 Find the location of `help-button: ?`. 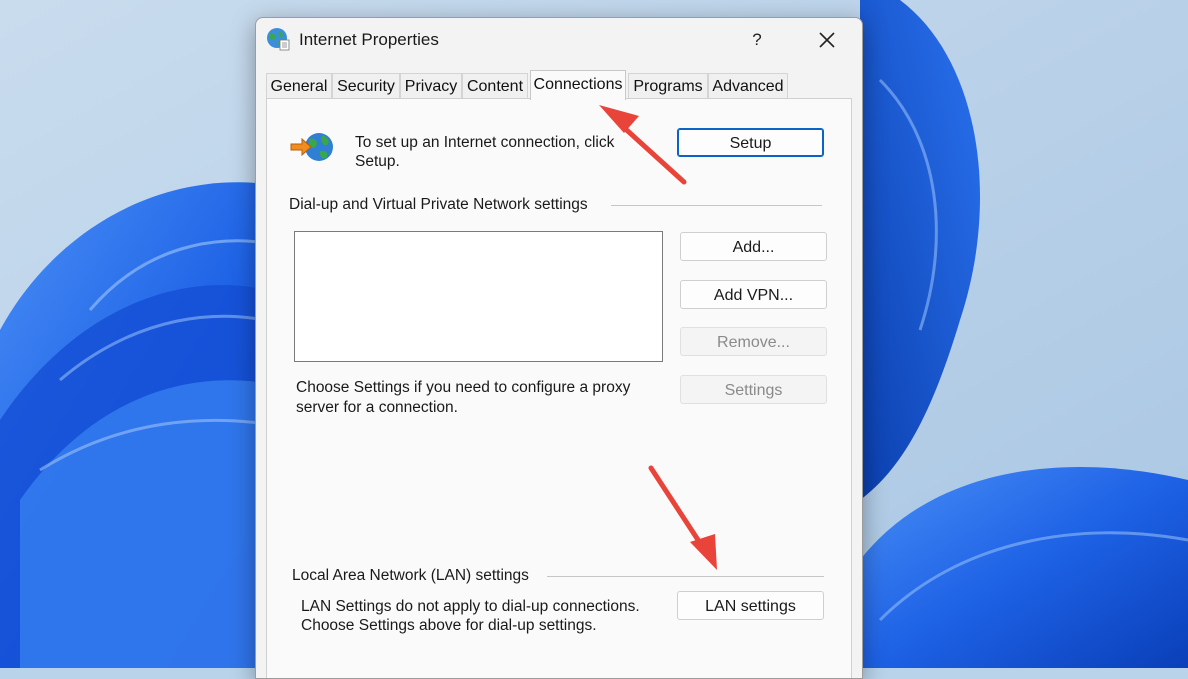

help-button: ? is located at coordinates (757, 40).